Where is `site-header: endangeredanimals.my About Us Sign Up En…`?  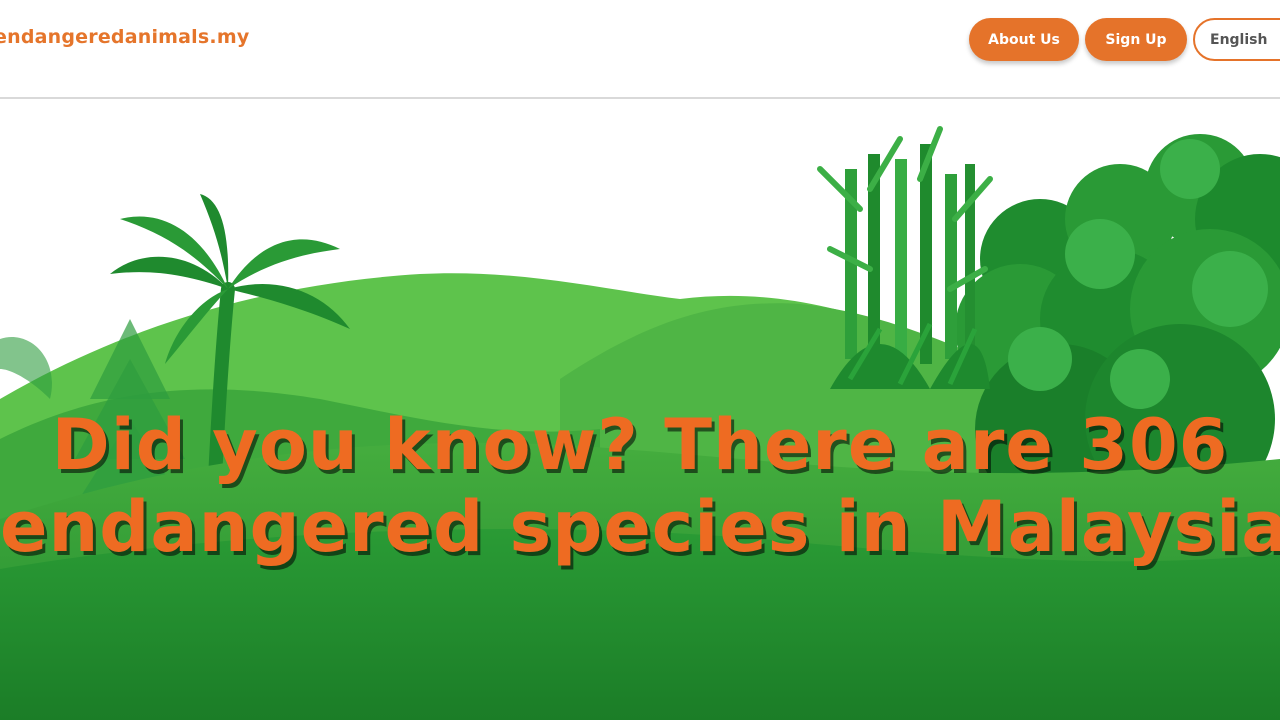
site-header: endangeredanimals.my About Us Sign Up En… is located at coordinates (640, 49).